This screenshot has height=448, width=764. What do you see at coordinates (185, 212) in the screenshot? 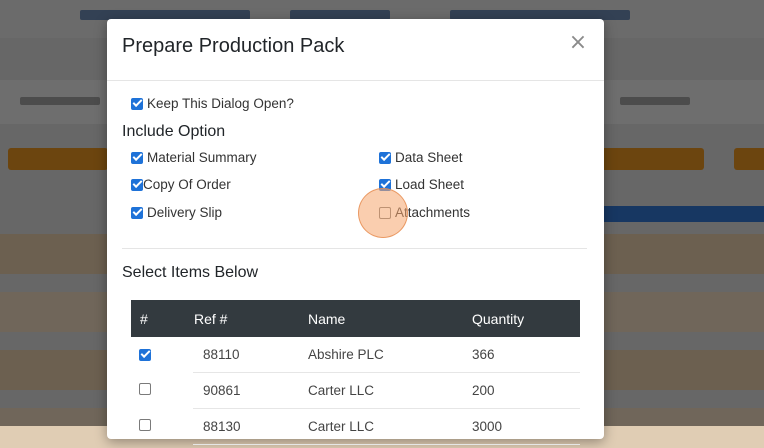
I see `option-label: Delivery Slip` at bounding box center [185, 212].